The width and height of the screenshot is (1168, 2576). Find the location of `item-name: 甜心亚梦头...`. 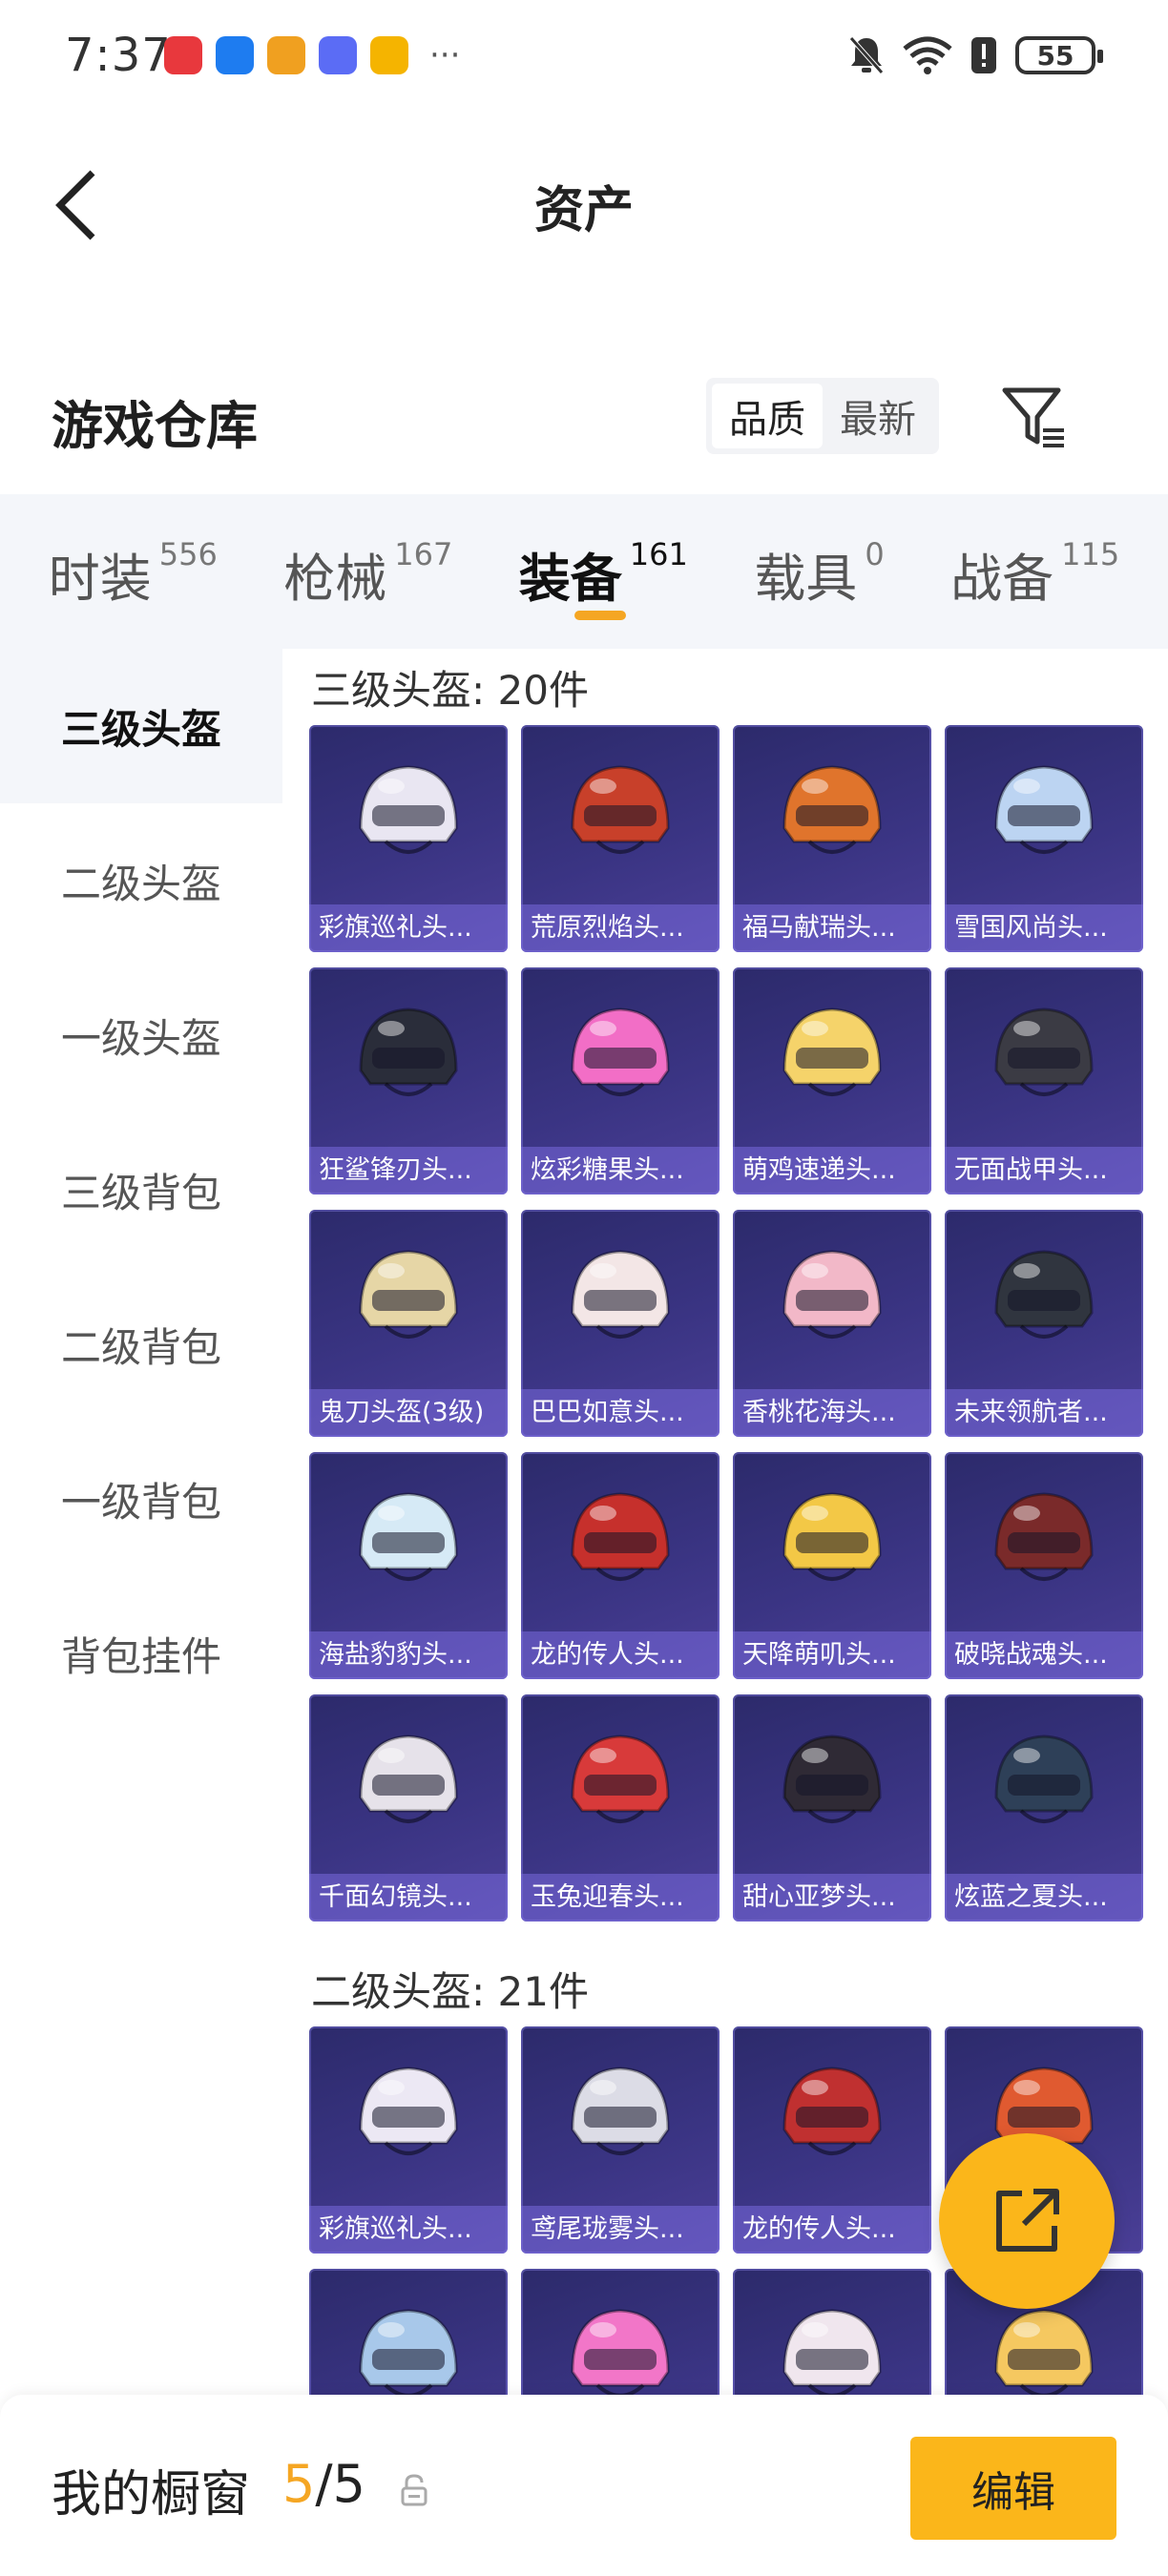

item-name: 甜心亚梦头... is located at coordinates (832, 1898).